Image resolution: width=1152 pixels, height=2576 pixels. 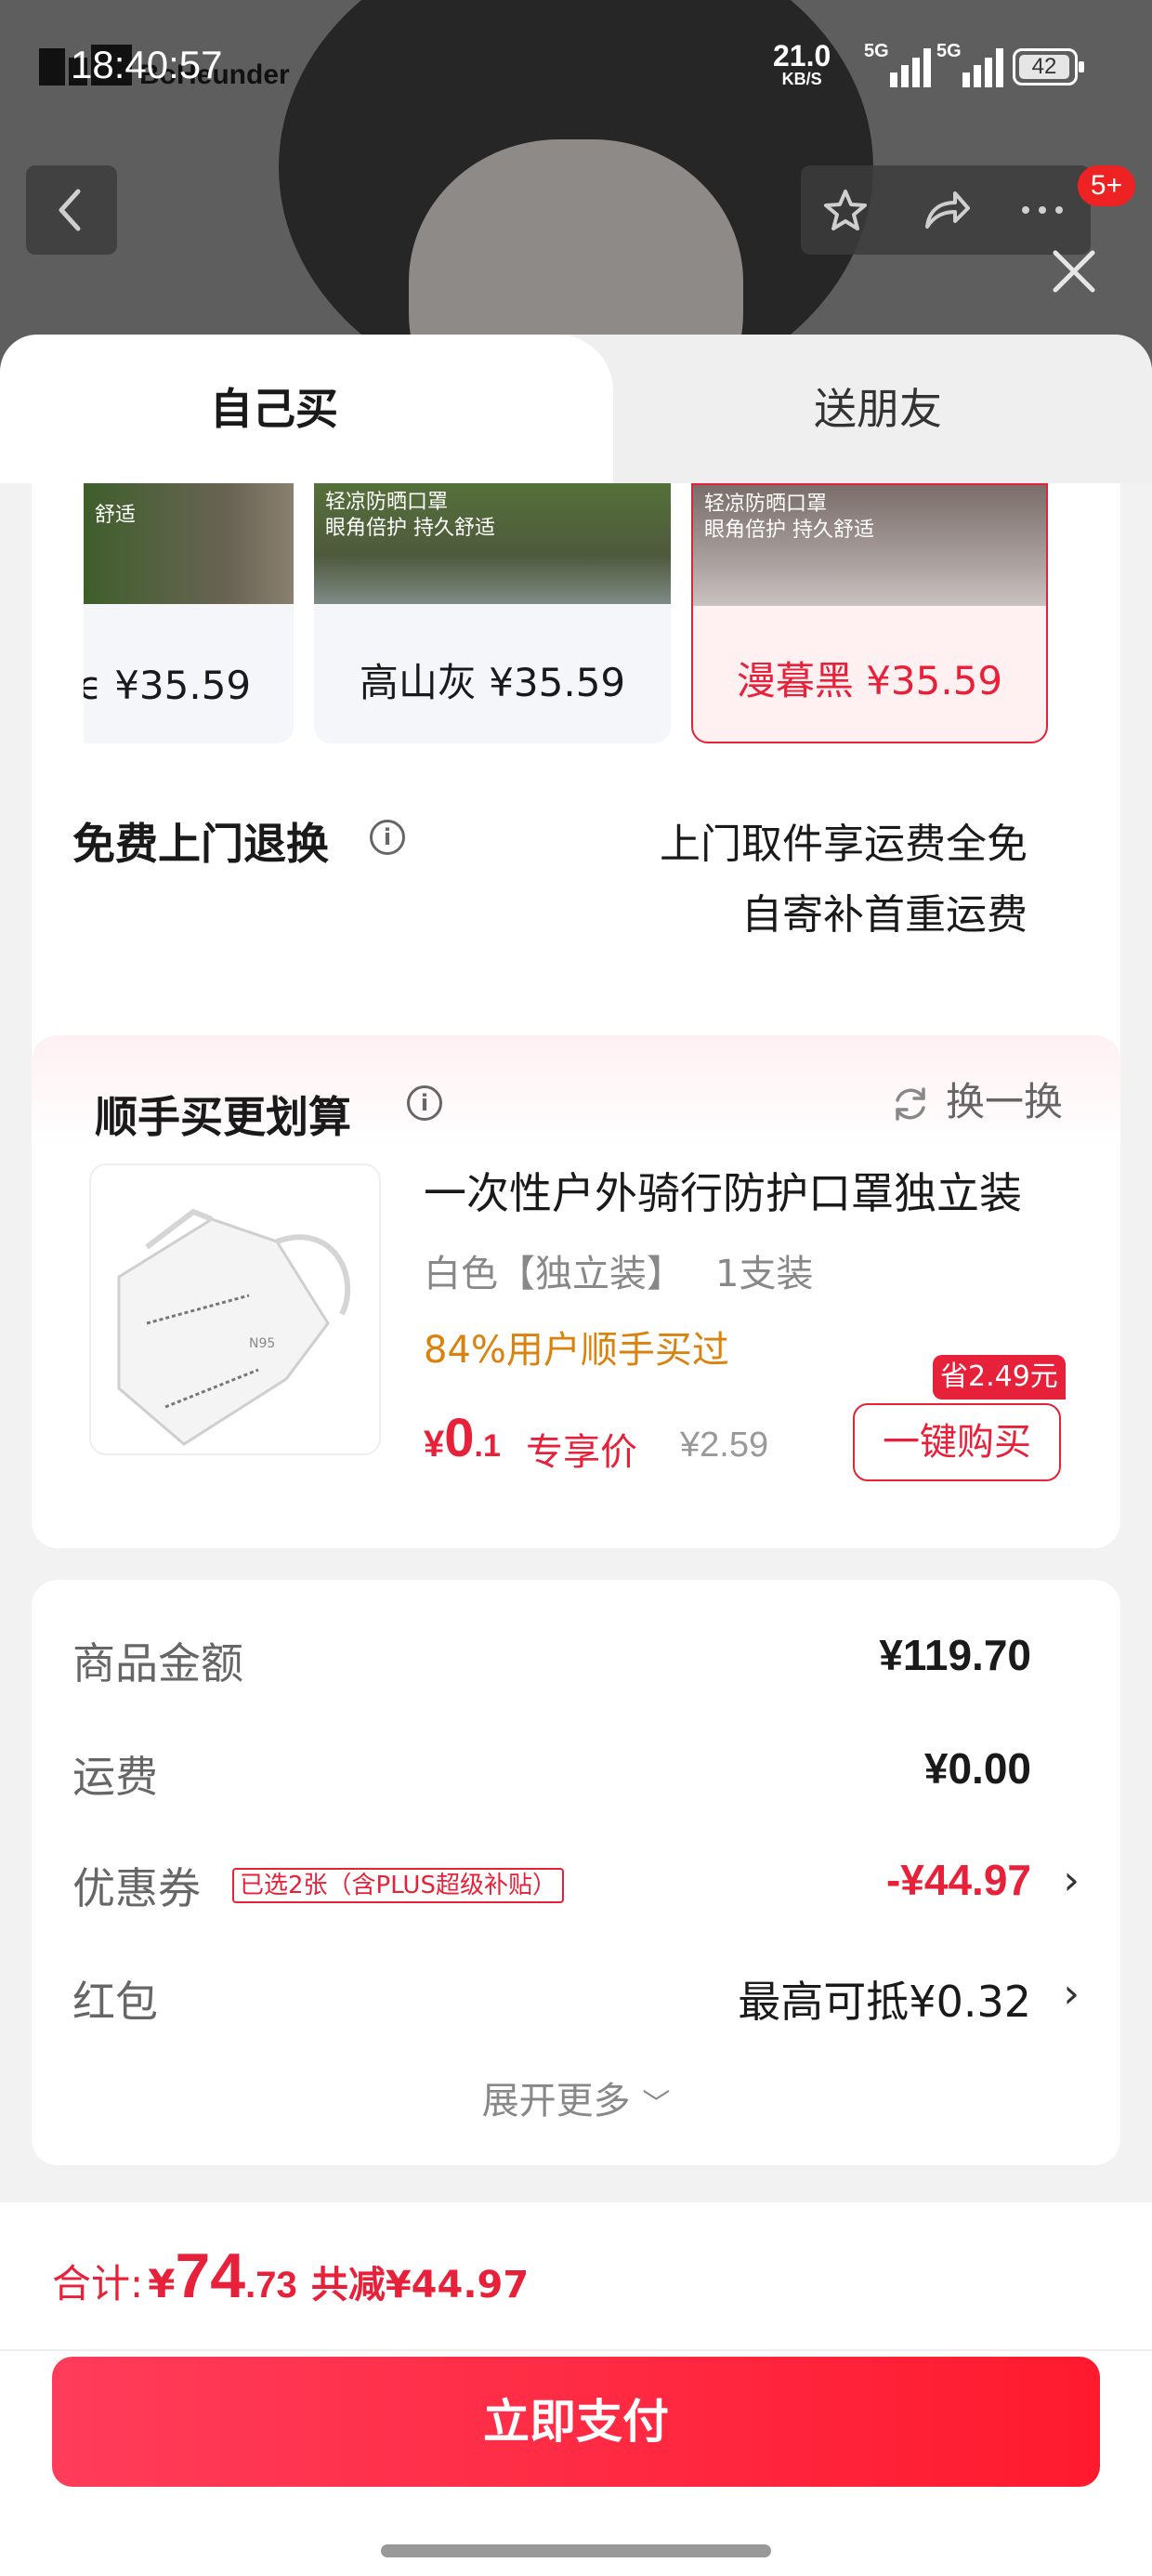 I want to click on star-icon, so click(x=845, y=210).